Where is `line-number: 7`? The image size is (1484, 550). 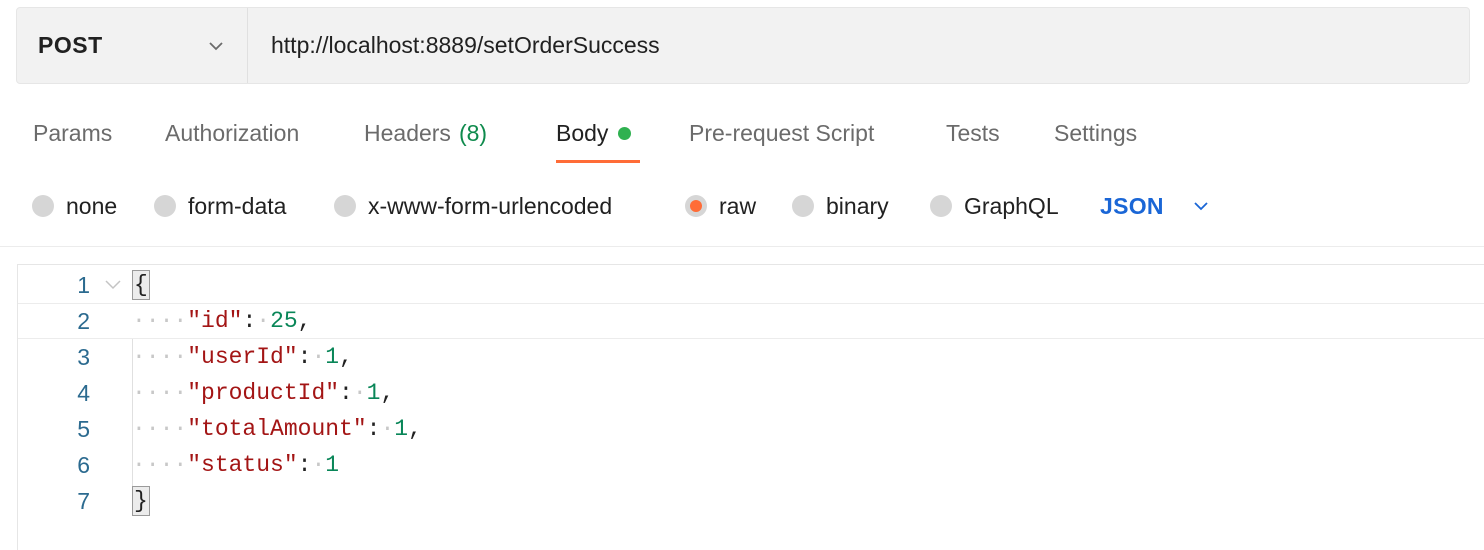
line-number: 7 is located at coordinates (83, 500).